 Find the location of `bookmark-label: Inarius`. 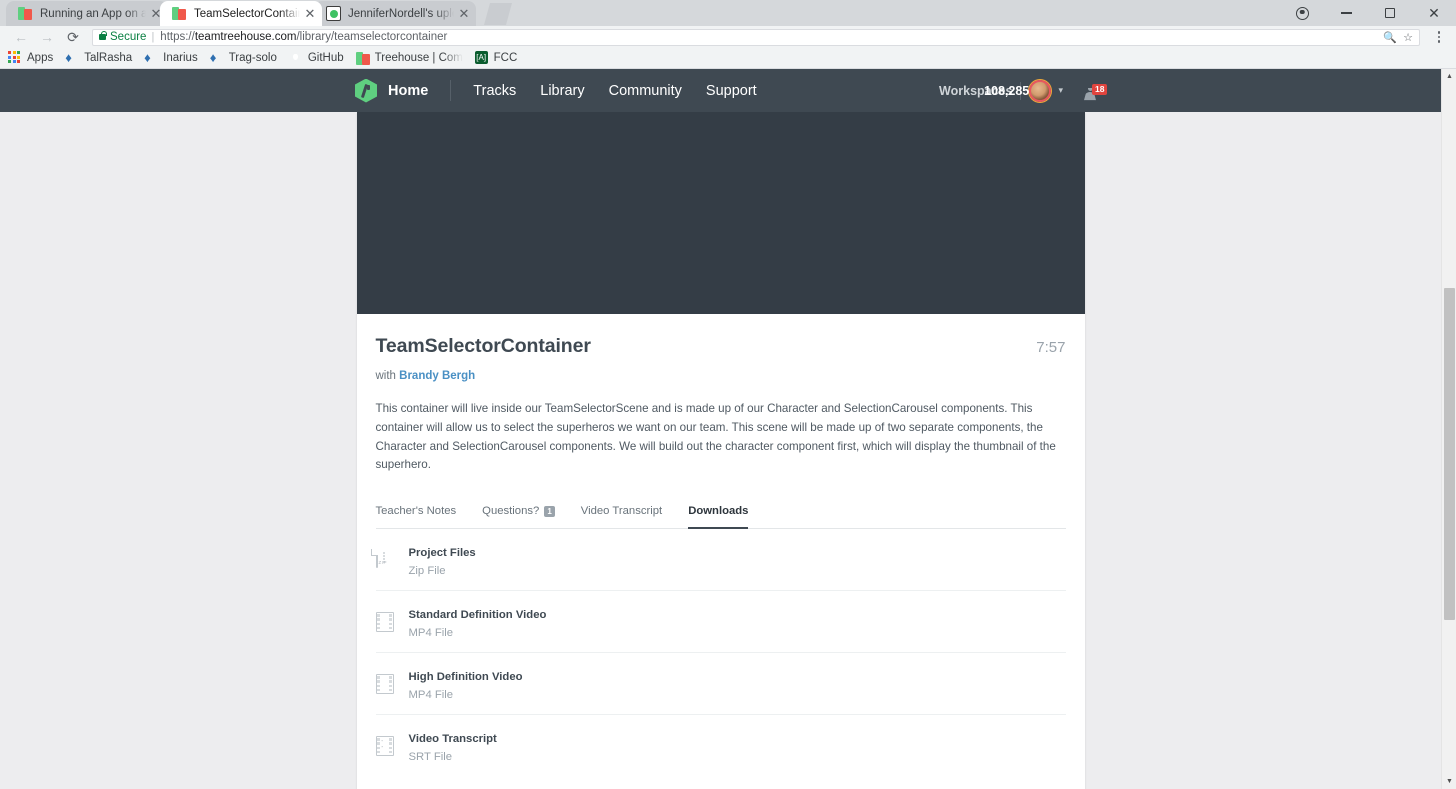

bookmark-label: Inarius is located at coordinates (180, 58).